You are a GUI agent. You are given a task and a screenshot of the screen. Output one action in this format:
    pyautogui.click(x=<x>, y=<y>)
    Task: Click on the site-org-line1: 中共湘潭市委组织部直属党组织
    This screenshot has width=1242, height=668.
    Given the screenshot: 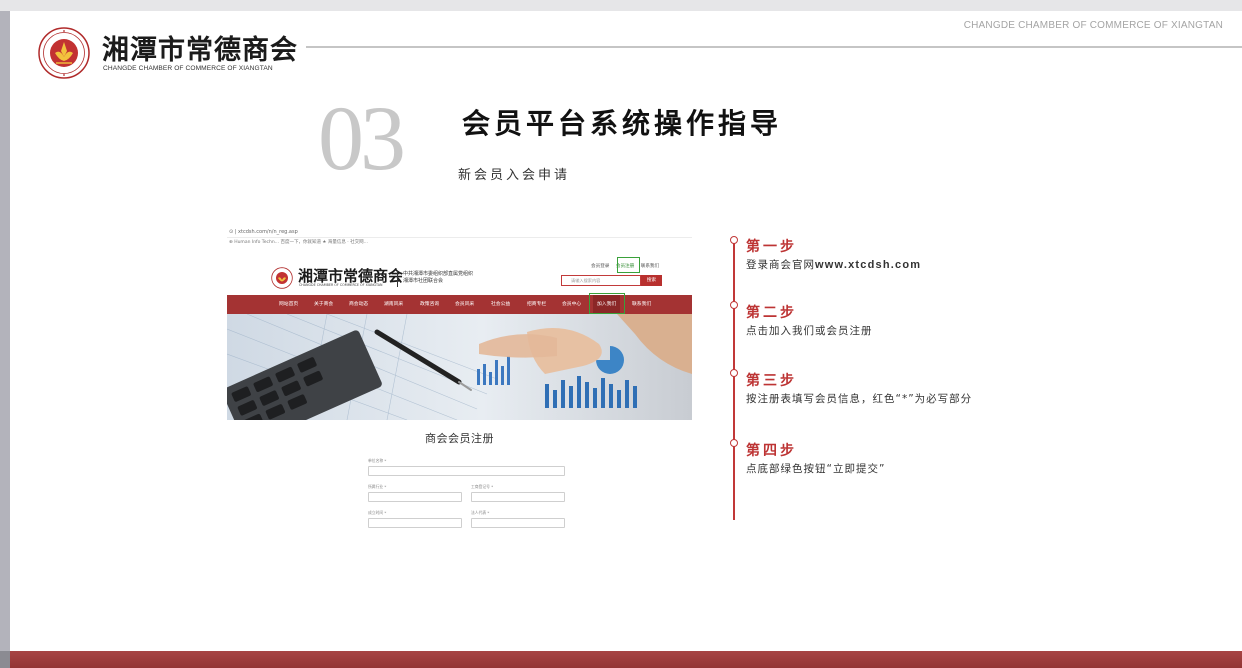 What is the action you would take?
    pyautogui.click(x=438, y=274)
    